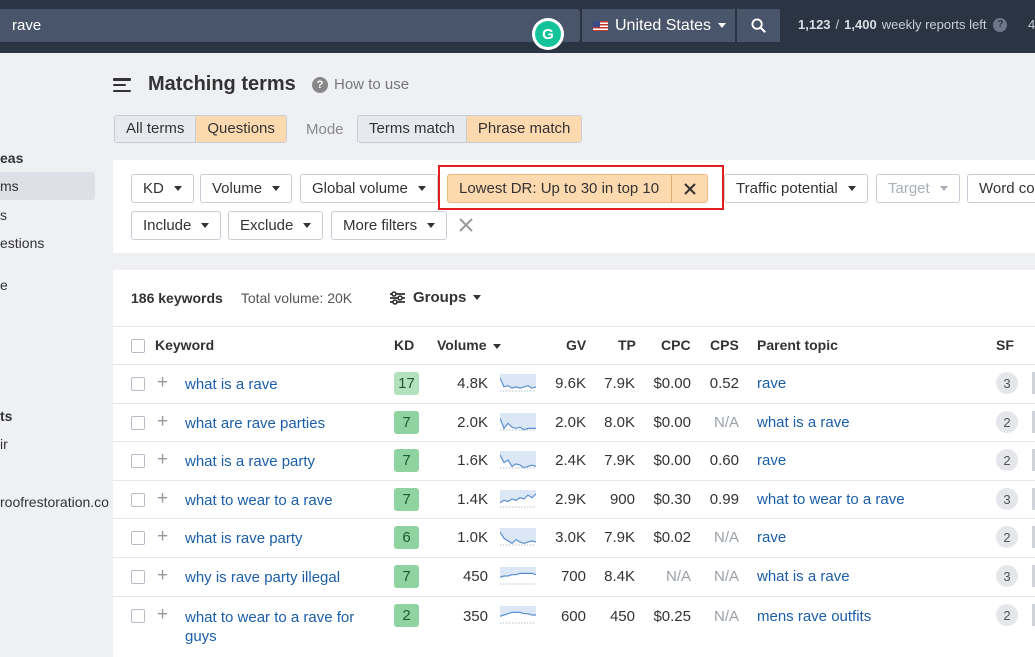 The width and height of the screenshot is (1035, 657). What do you see at coordinates (290, 25) in the screenshot?
I see `keyword-search-input: rave` at bounding box center [290, 25].